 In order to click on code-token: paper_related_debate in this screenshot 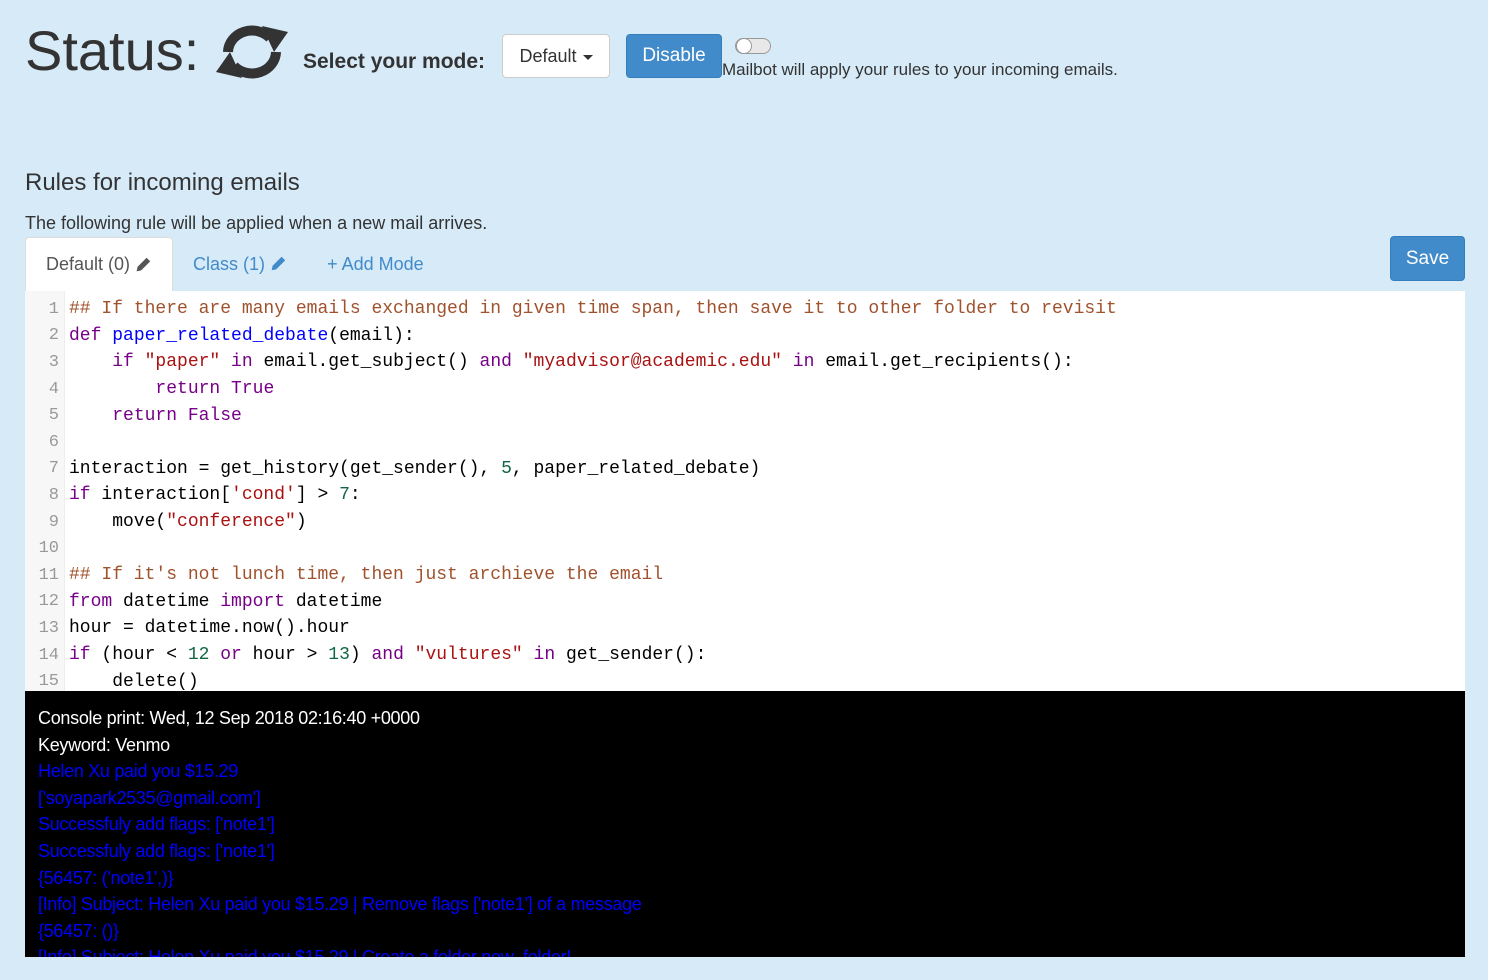, I will do `click(220, 335)`.